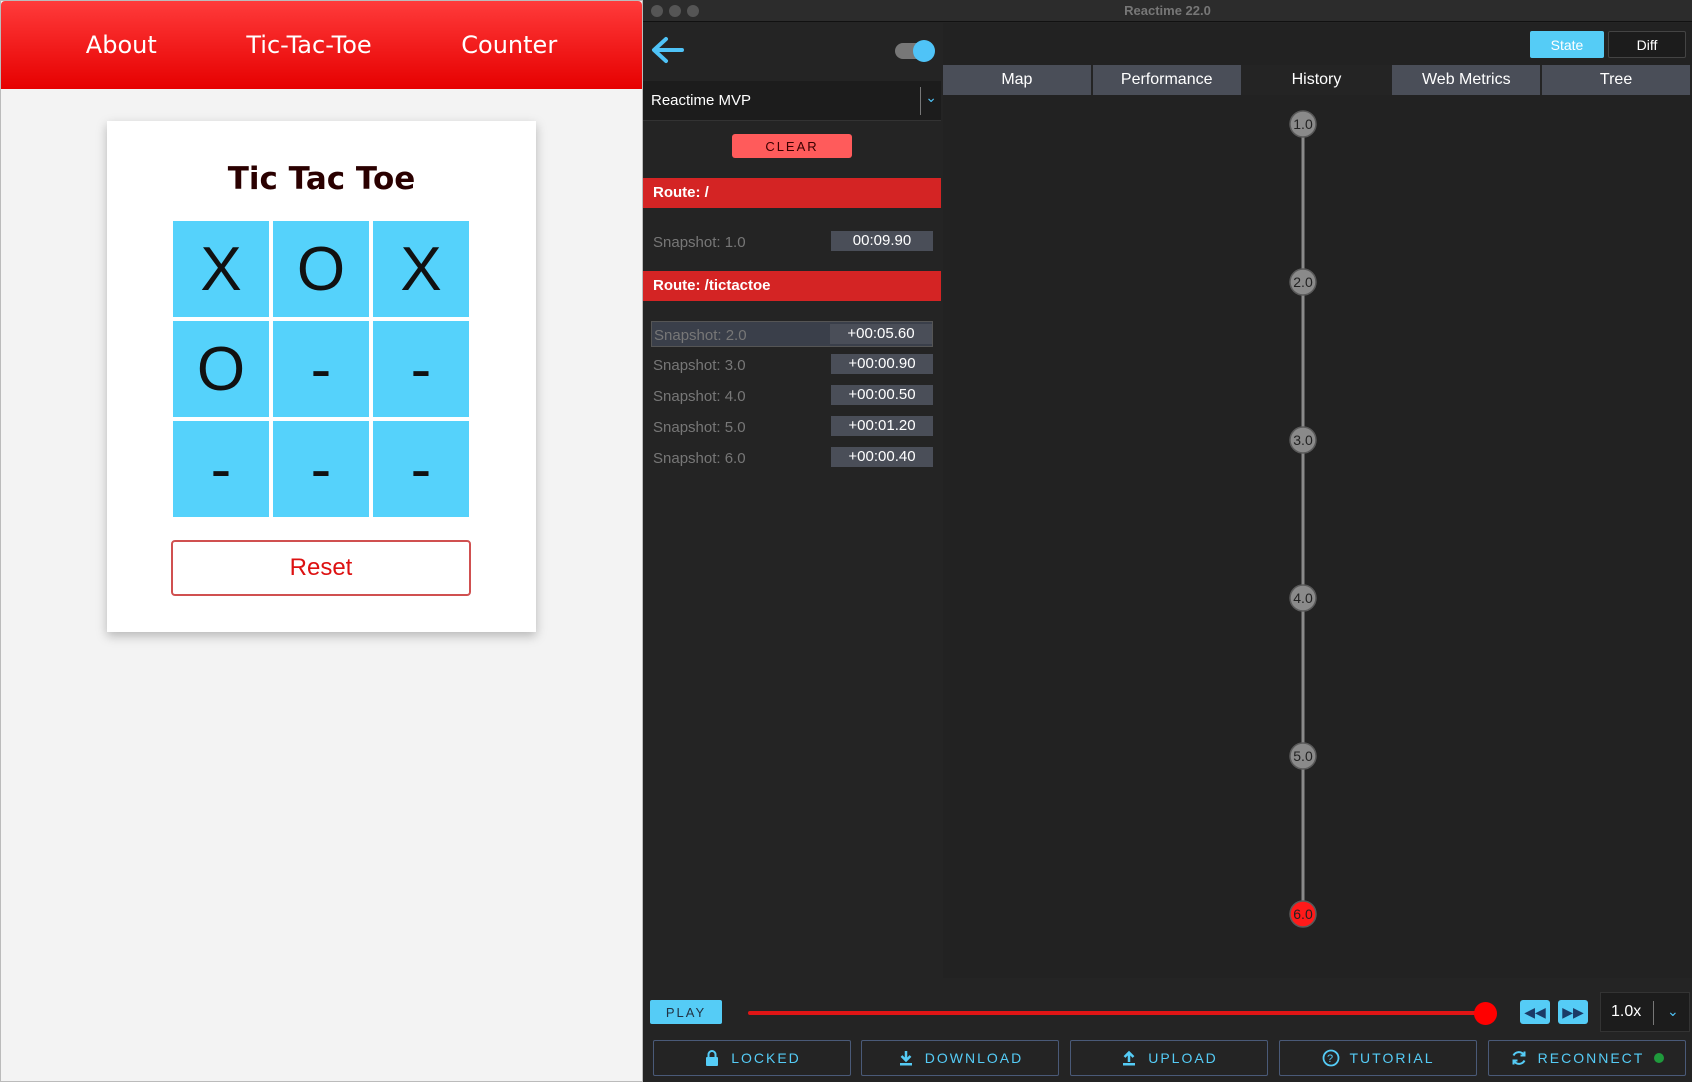  I want to click on snapshot-label: Snapshot: 3.0, so click(699, 365).